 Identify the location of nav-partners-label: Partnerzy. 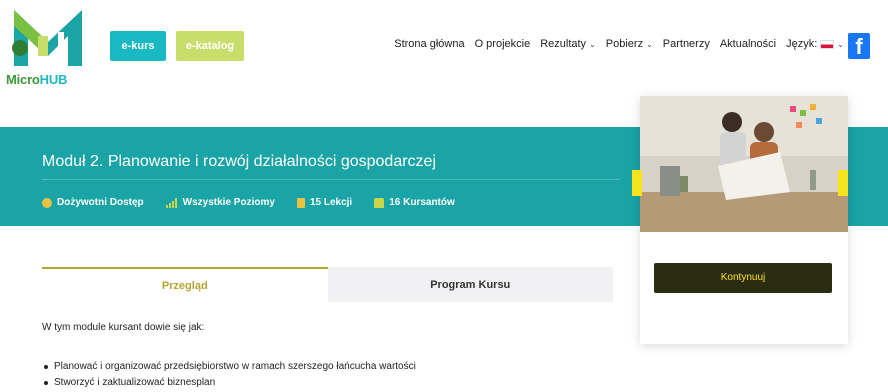
(686, 44).